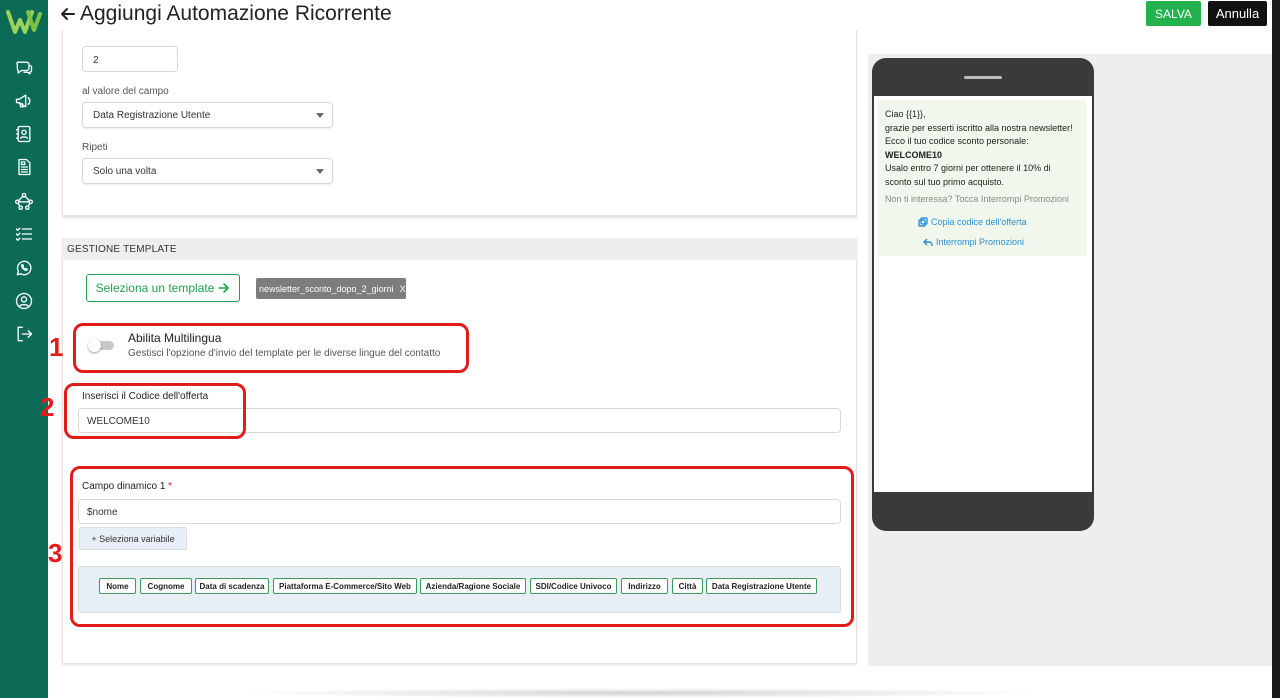 This screenshot has height=698, width=1280. I want to click on chat-icon, so click(24, 68).